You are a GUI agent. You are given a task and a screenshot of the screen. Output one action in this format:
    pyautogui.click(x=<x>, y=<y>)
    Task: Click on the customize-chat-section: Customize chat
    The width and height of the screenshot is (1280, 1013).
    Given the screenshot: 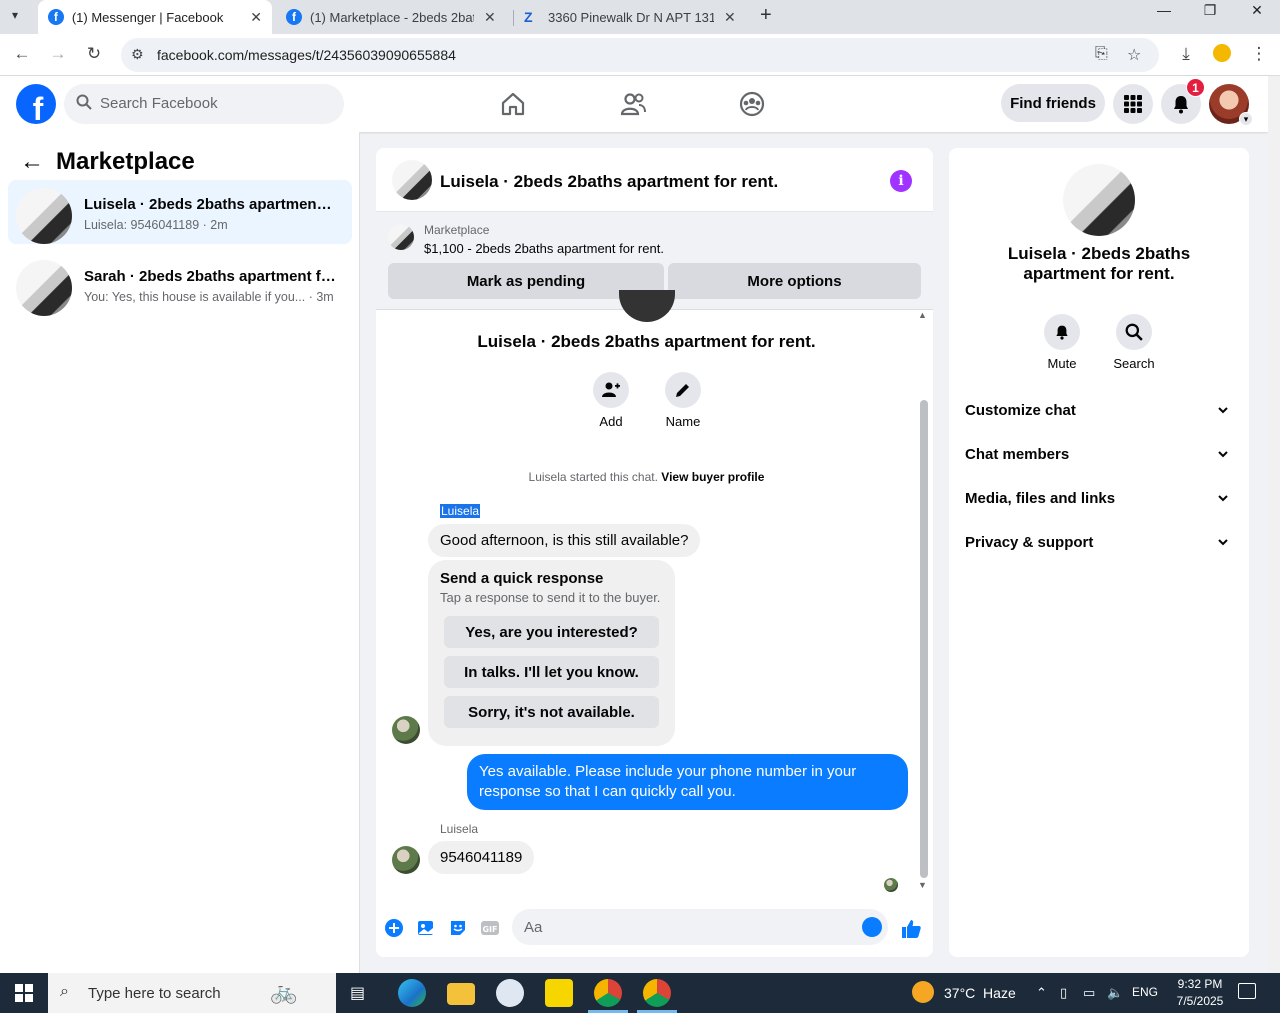 What is the action you would take?
    pyautogui.click(x=1099, y=414)
    